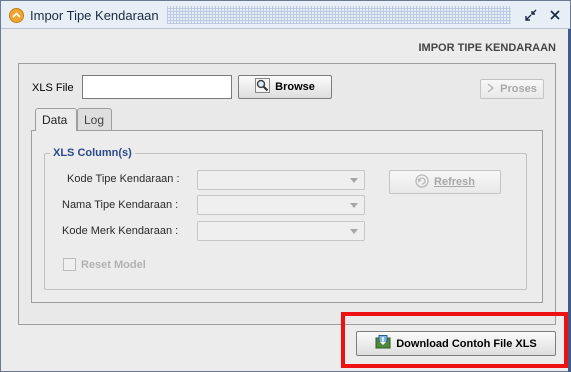 The width and height of the screenshot is (571, 372). I want to click on proses-button: Proses, so click(512, 89).